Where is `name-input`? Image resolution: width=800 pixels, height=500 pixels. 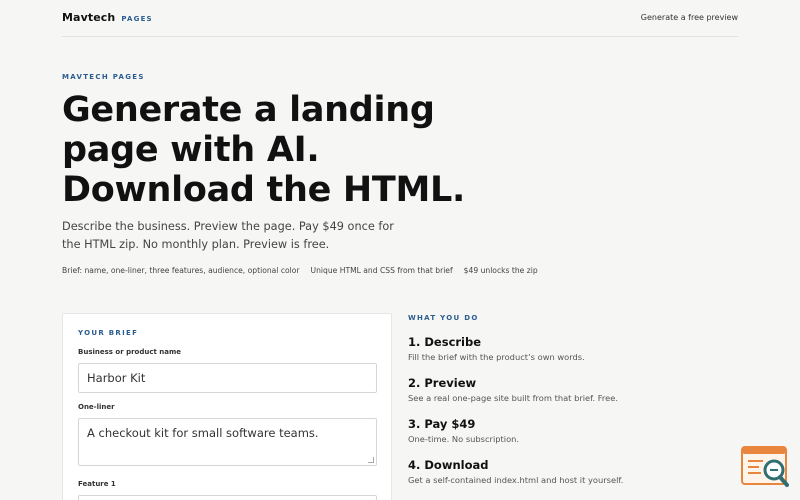
name-input is located at coordinates (227, 378).